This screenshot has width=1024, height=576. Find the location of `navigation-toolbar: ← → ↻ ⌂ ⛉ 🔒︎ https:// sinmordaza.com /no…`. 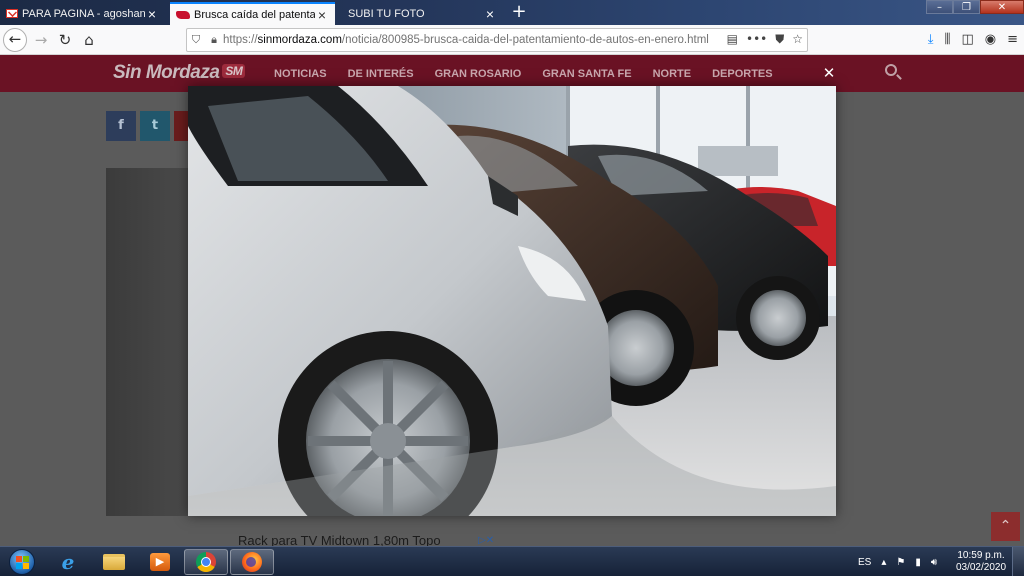

navigation-toolbar: ← → ↻ ⌂ ⛉ 🔒︎ https:// sinmordaza.com /no… is located at coordinates (512, 40).